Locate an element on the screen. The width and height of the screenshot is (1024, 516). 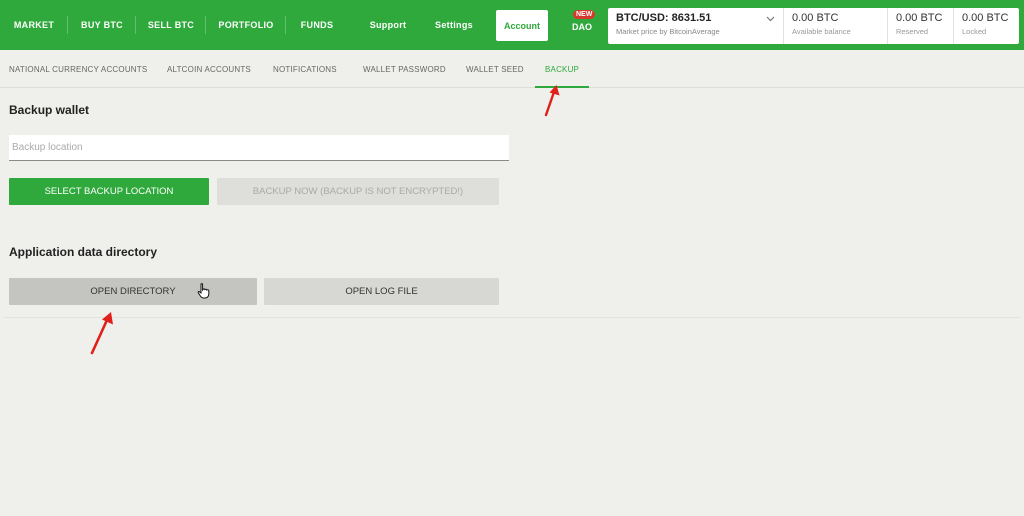
available-balance: 0.00 BTC Available balance is located at coordinates (835, 26).